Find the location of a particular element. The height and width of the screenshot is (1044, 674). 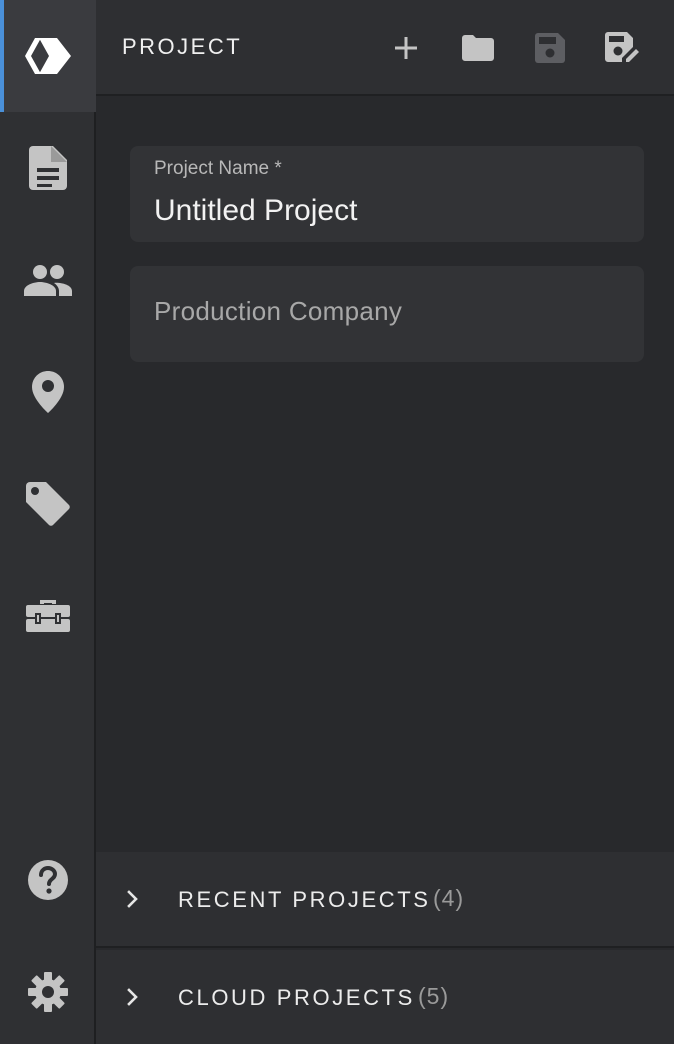

save-as-button is located at coordinates (622, 48).